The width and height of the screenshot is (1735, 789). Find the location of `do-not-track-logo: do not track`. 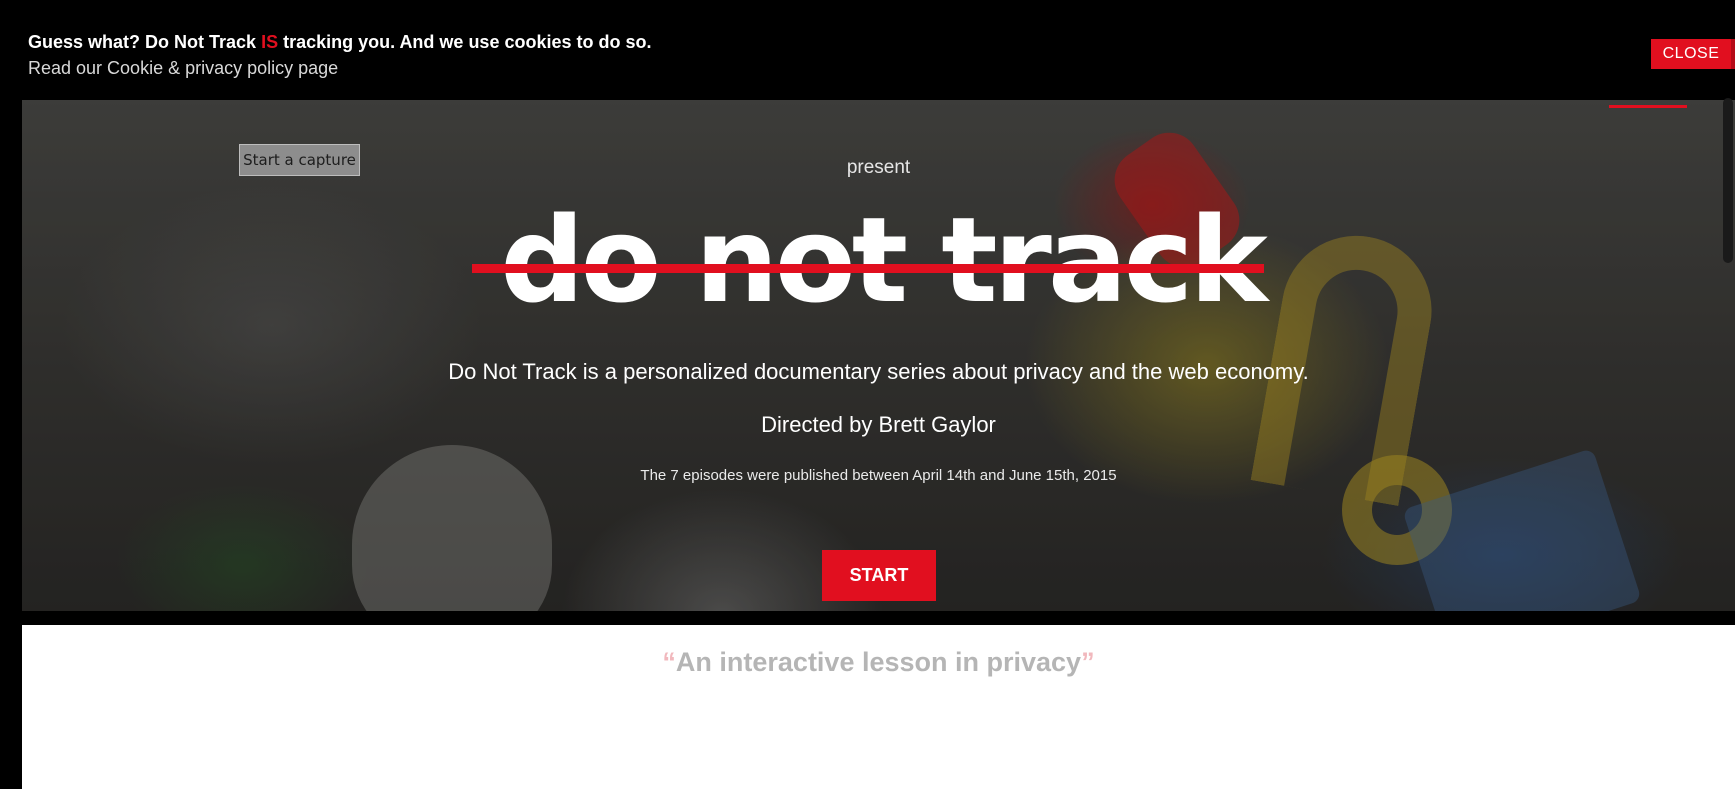

do-not-track-logo: do not track is located at coordinates (882, 260).